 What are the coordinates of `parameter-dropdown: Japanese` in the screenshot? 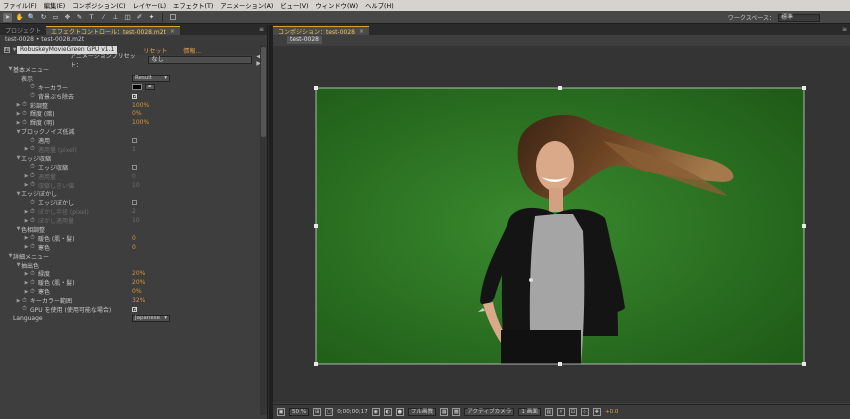 It's located at (151, 318).